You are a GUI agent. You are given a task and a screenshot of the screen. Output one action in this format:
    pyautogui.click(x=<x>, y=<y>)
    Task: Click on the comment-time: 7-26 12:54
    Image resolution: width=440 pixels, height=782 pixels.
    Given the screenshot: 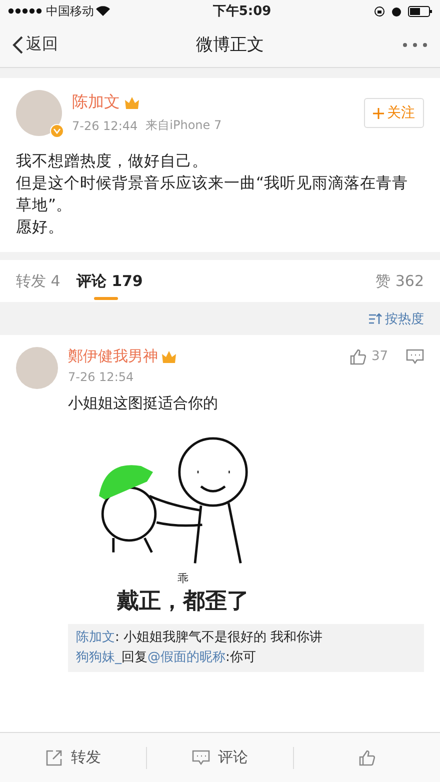 What is the action you would take?
    pyautogui.click(x=101, y=377)
    